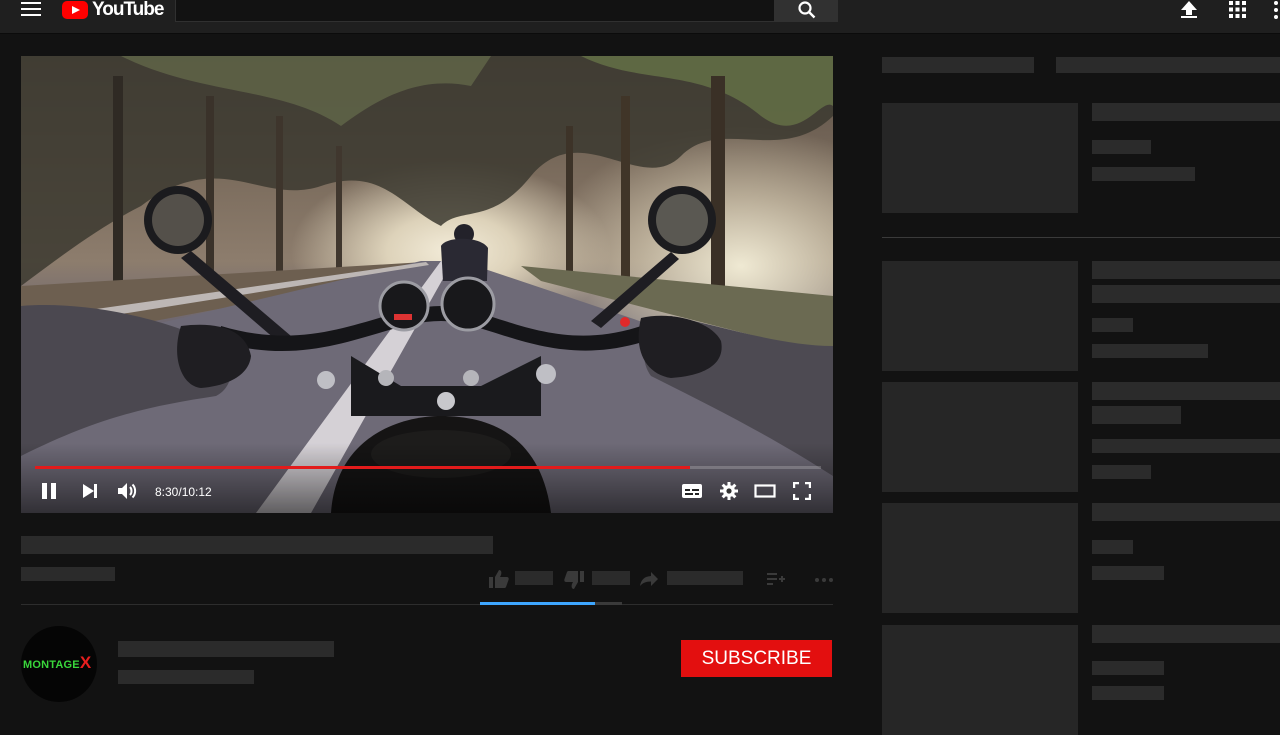 Image resolution: width=1280 pixels, height=735 pixels. Describe the element at coordinates (128, 10) in the screenshot. I see `logo-text: YouTube` at that location.